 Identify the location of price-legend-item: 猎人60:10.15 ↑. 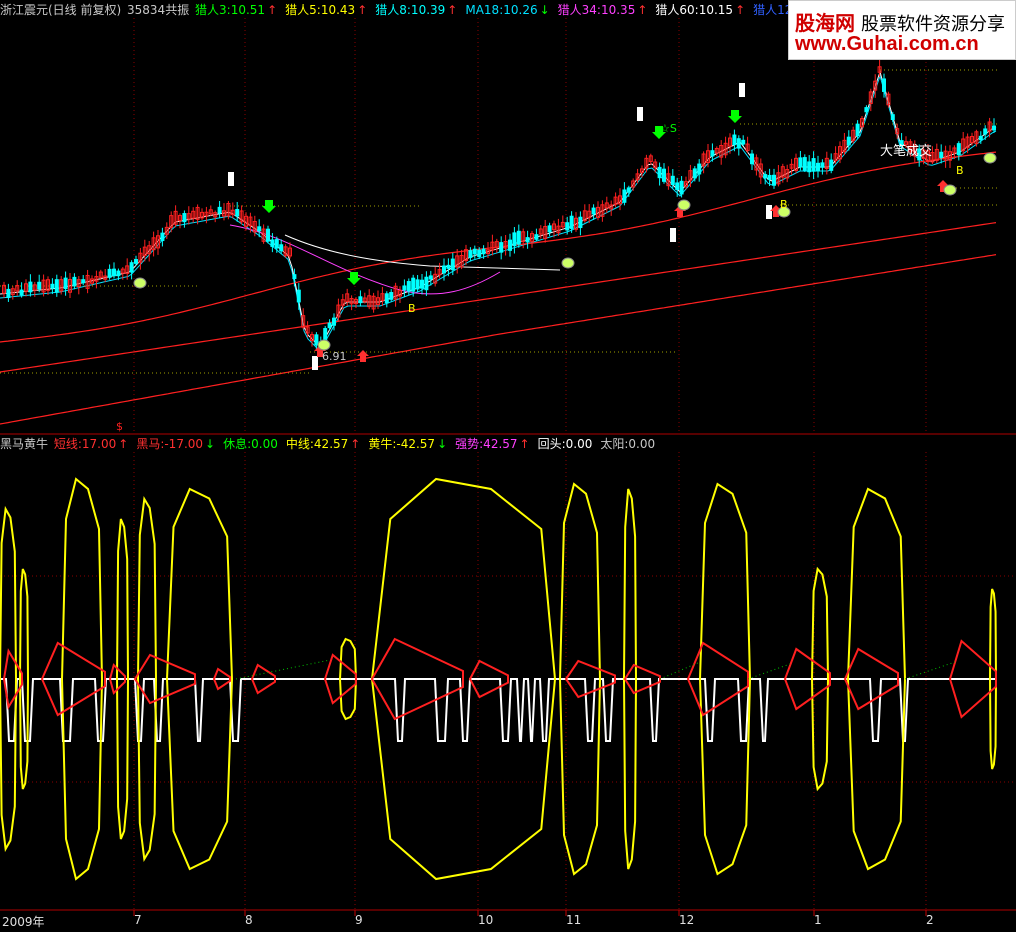
(701, 10).